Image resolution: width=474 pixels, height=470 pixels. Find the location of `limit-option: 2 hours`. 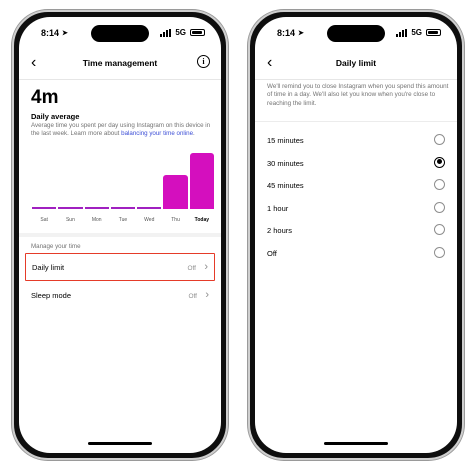

limit-option: 2 hours is located at coordinates (356, 232).